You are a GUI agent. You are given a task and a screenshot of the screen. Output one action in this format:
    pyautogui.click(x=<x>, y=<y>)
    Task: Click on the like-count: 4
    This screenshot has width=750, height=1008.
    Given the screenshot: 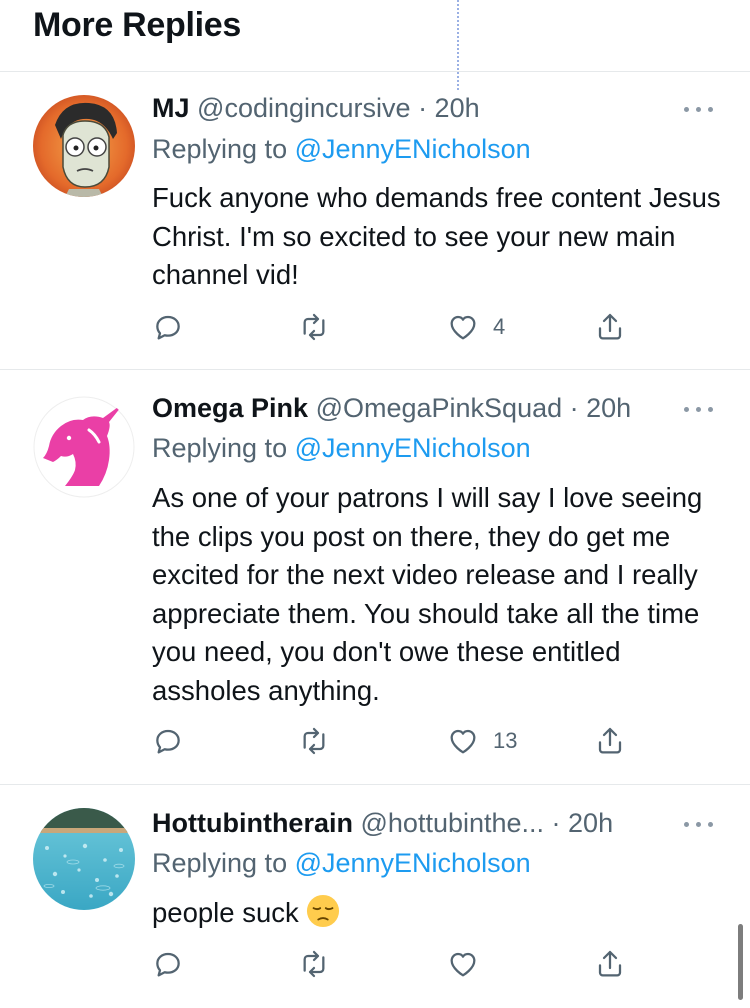 What is the action you would take?
    pyautogui.click(x=499, y=326)
    